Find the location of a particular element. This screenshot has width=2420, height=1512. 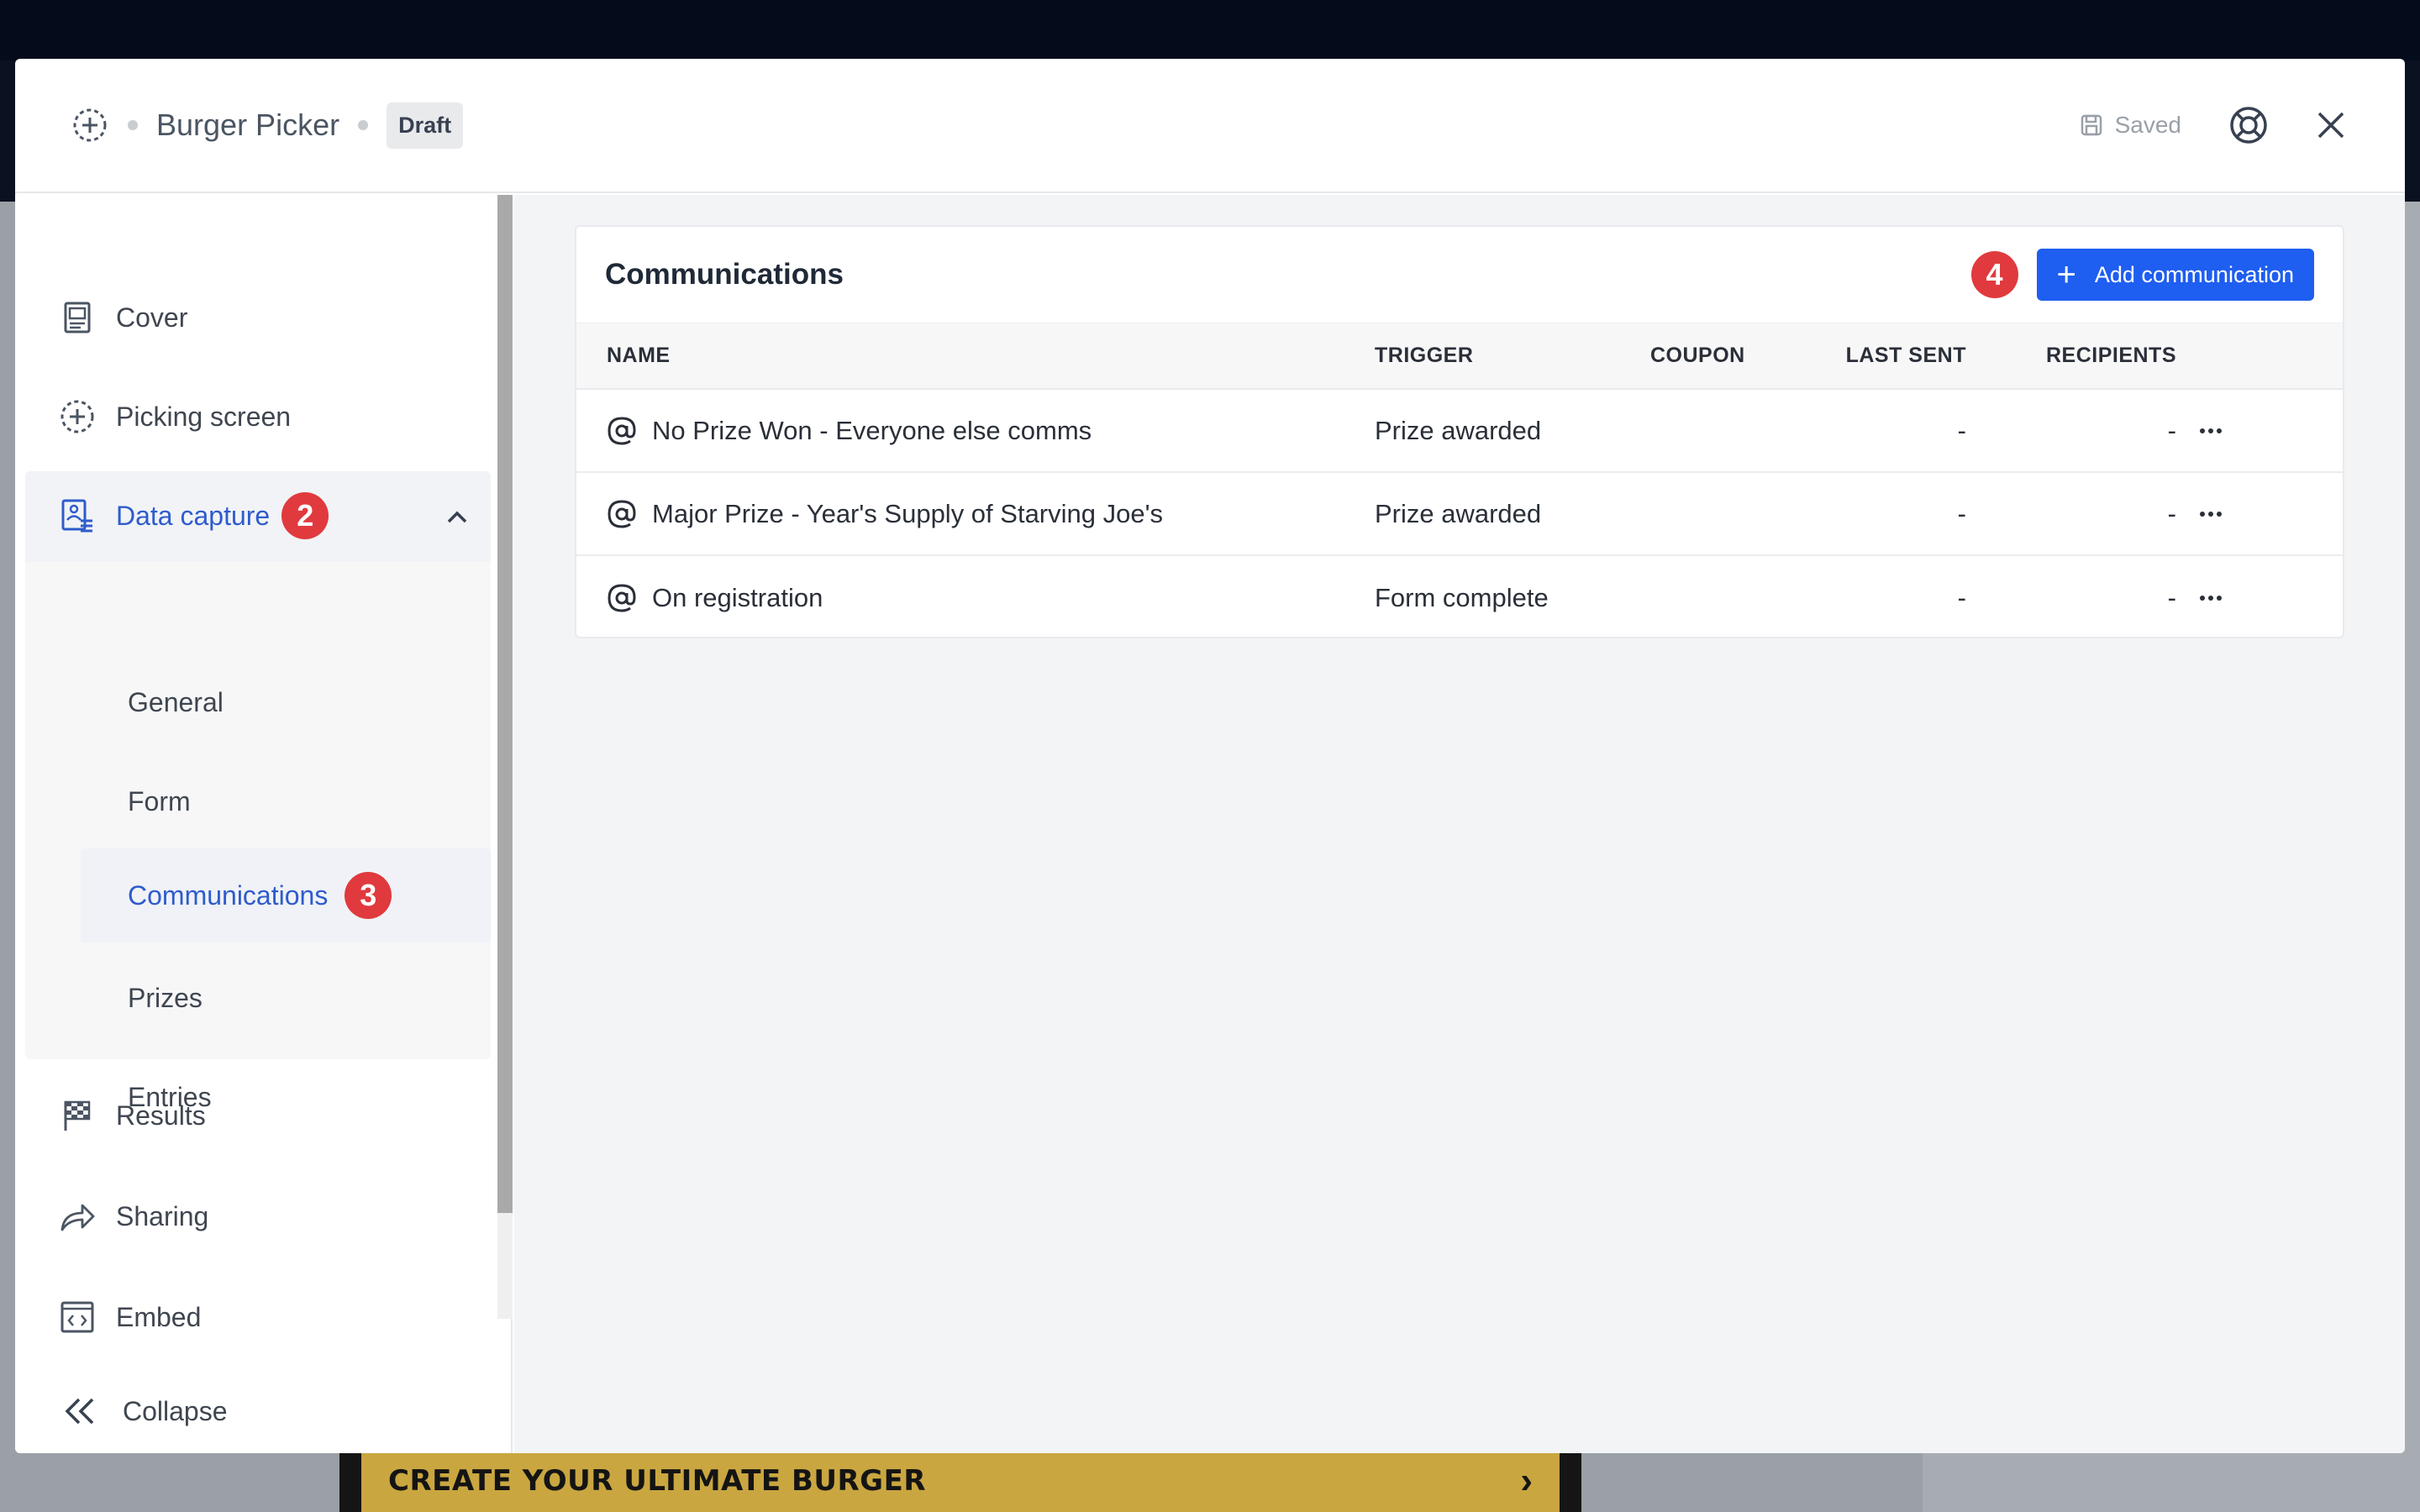

sidebar-item-label: Cover is located at coordinates (152, 317).